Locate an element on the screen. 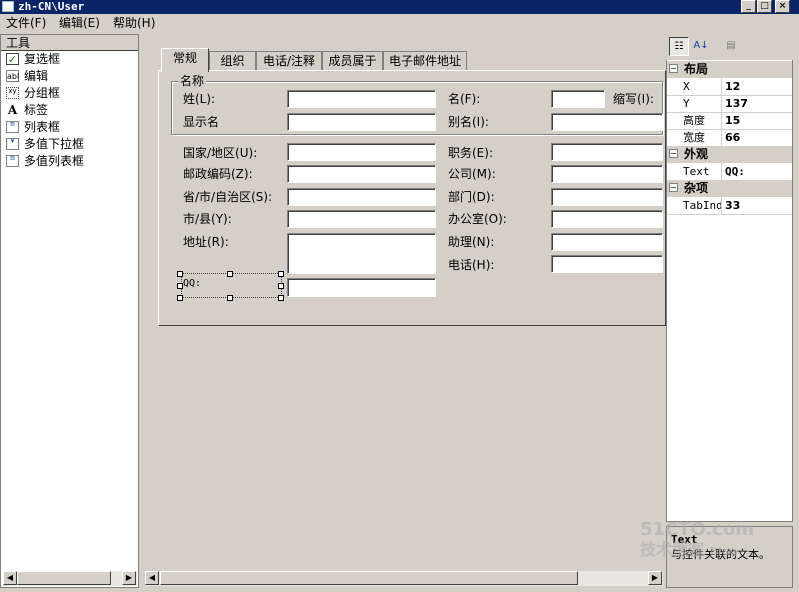 Image resolution: width=799 pixels, height=592 pixels. category-layout: − 布局 is located at coordinates (729, 69).